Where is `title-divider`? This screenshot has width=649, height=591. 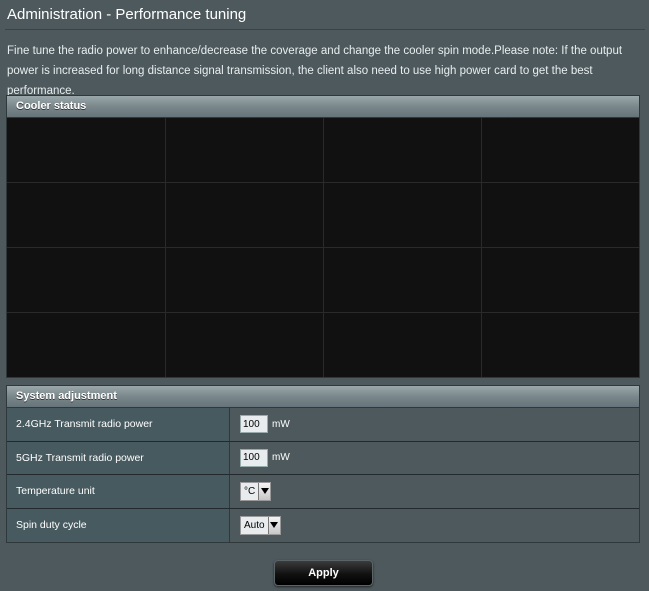
title-divider is located at coordinates (325, 29).